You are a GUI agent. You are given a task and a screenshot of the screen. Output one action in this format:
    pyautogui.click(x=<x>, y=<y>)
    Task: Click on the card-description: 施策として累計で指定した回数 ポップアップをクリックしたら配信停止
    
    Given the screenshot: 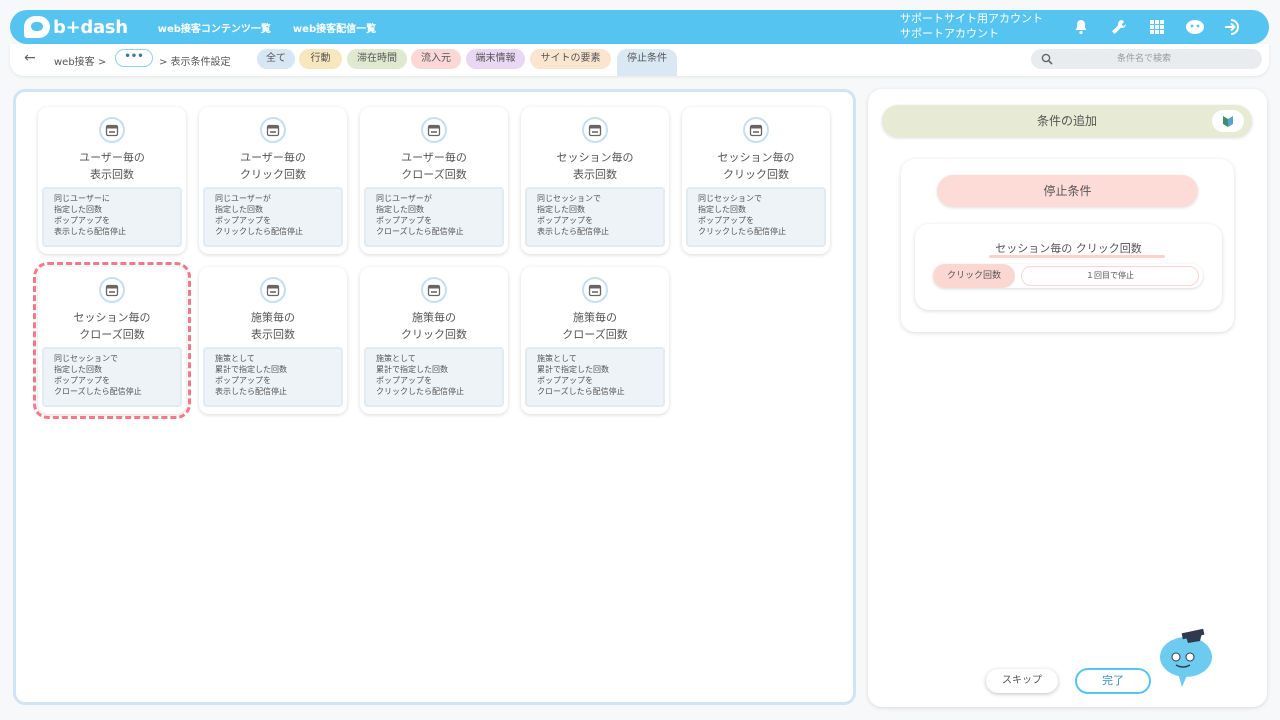 What is the action you would take?
    pyautogui.click(x=434, y=377)
    